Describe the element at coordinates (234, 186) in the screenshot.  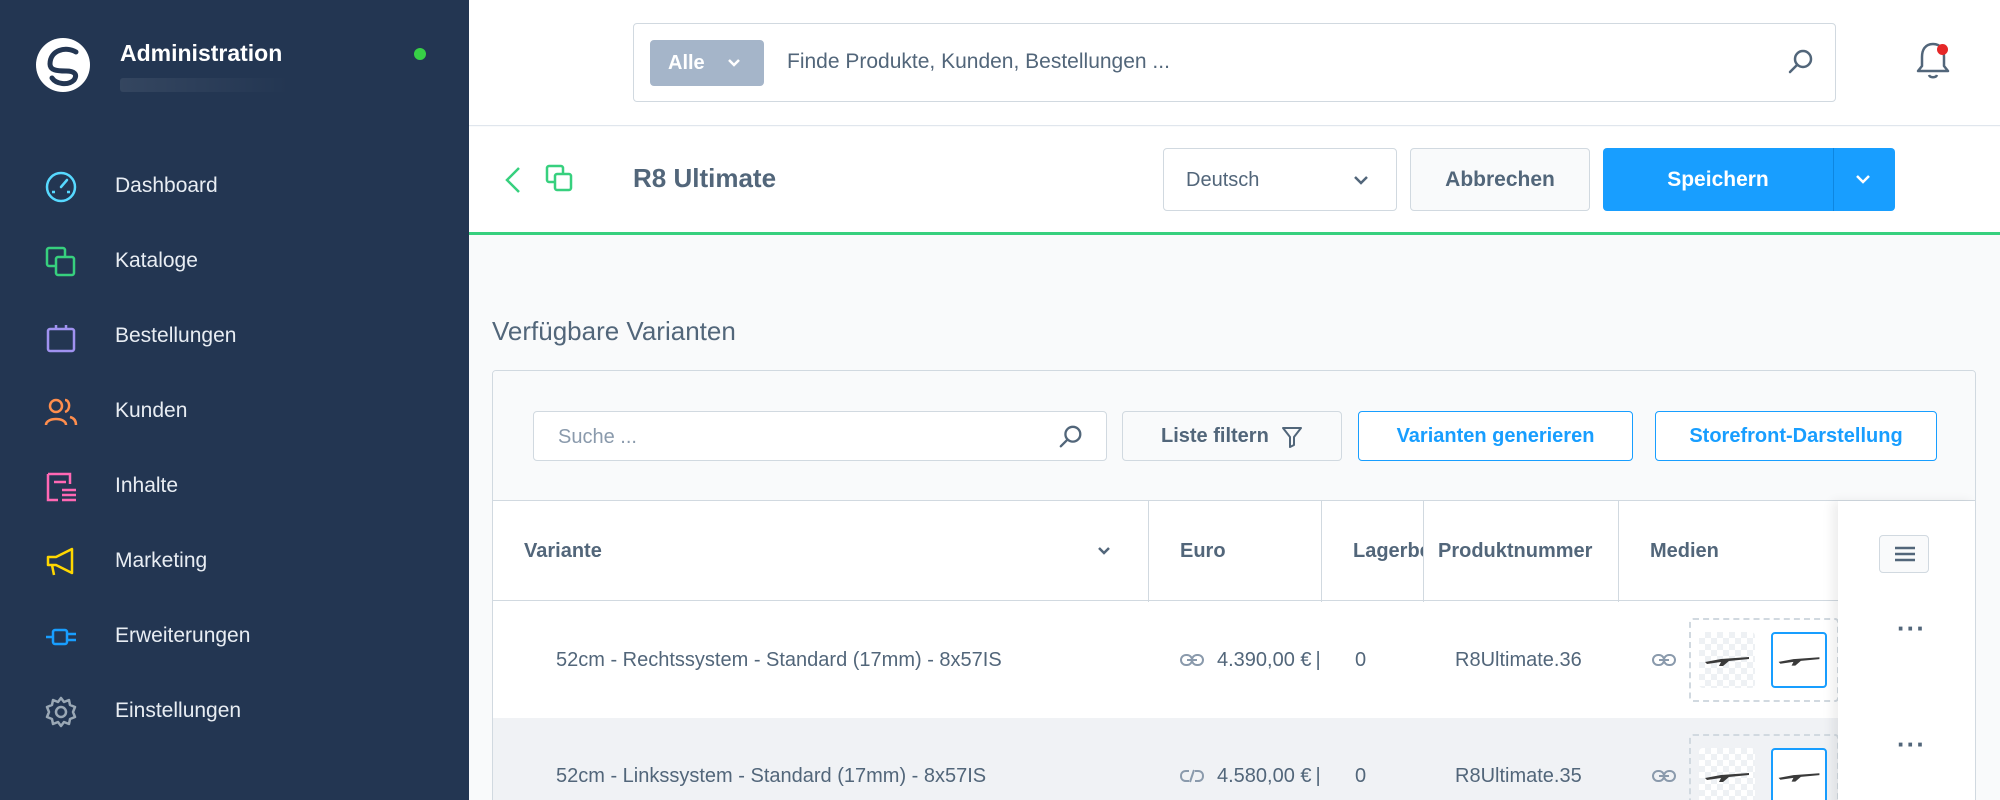
I see `sidebar-item-dashboard: Dashboard` at that location.